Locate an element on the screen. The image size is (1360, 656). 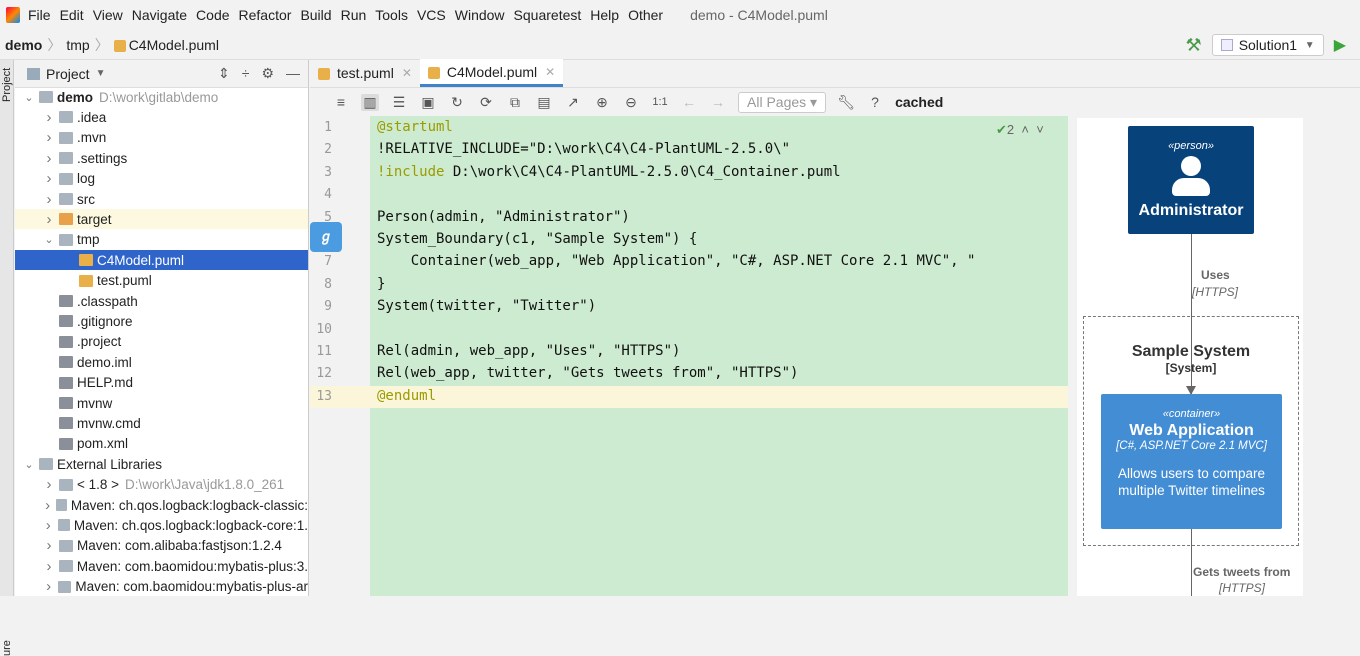
tree-item: › < 1.8 > D:\work\Java\jdk1.8.0_261 is located at coordinates (161, 485).